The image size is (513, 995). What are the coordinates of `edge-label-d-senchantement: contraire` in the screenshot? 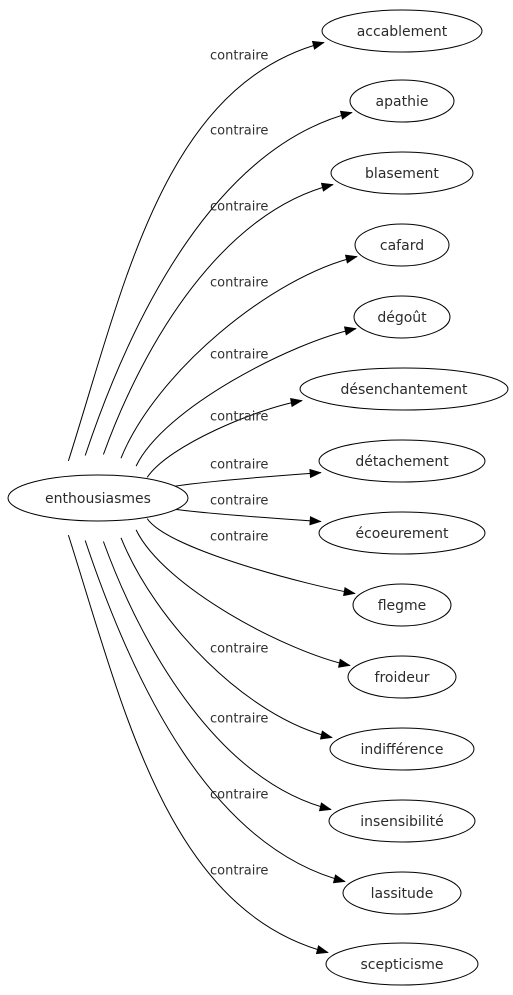 It's located at (239, 417).